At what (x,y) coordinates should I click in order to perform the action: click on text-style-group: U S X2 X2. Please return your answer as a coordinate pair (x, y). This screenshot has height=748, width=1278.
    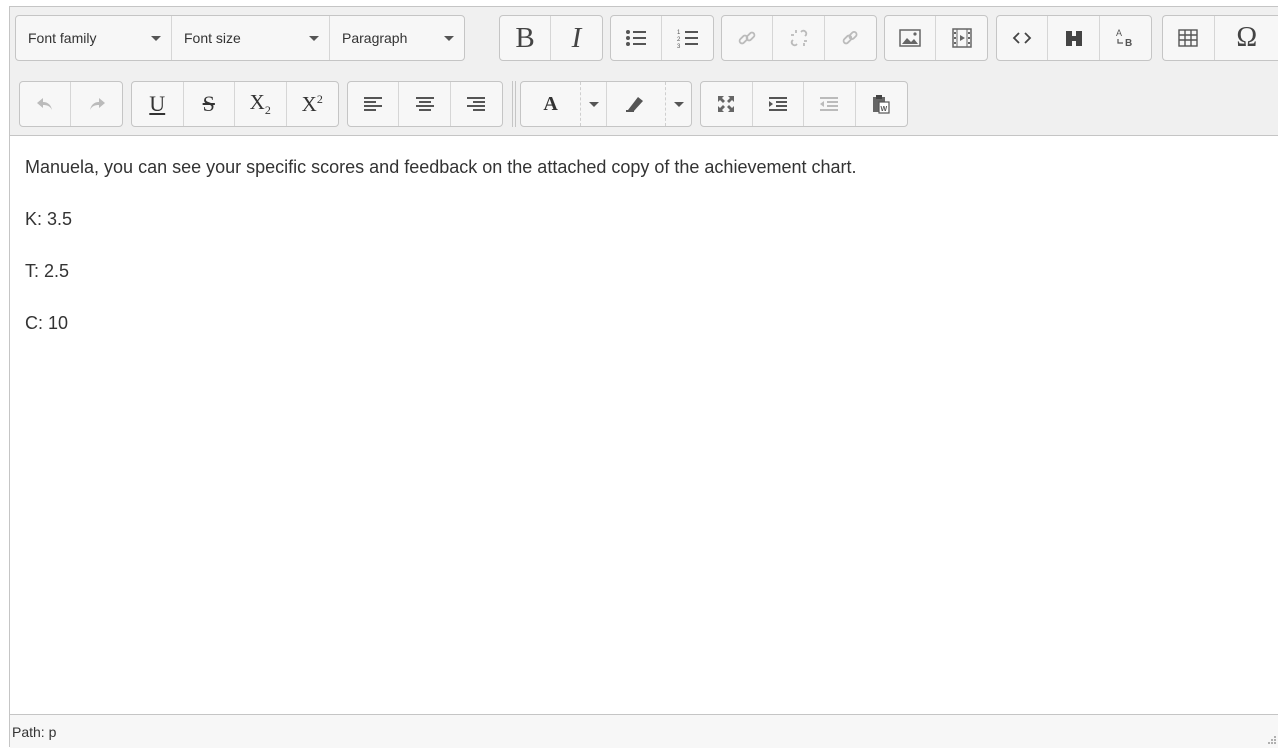
    Looking at the image, I should click on (235, 104).